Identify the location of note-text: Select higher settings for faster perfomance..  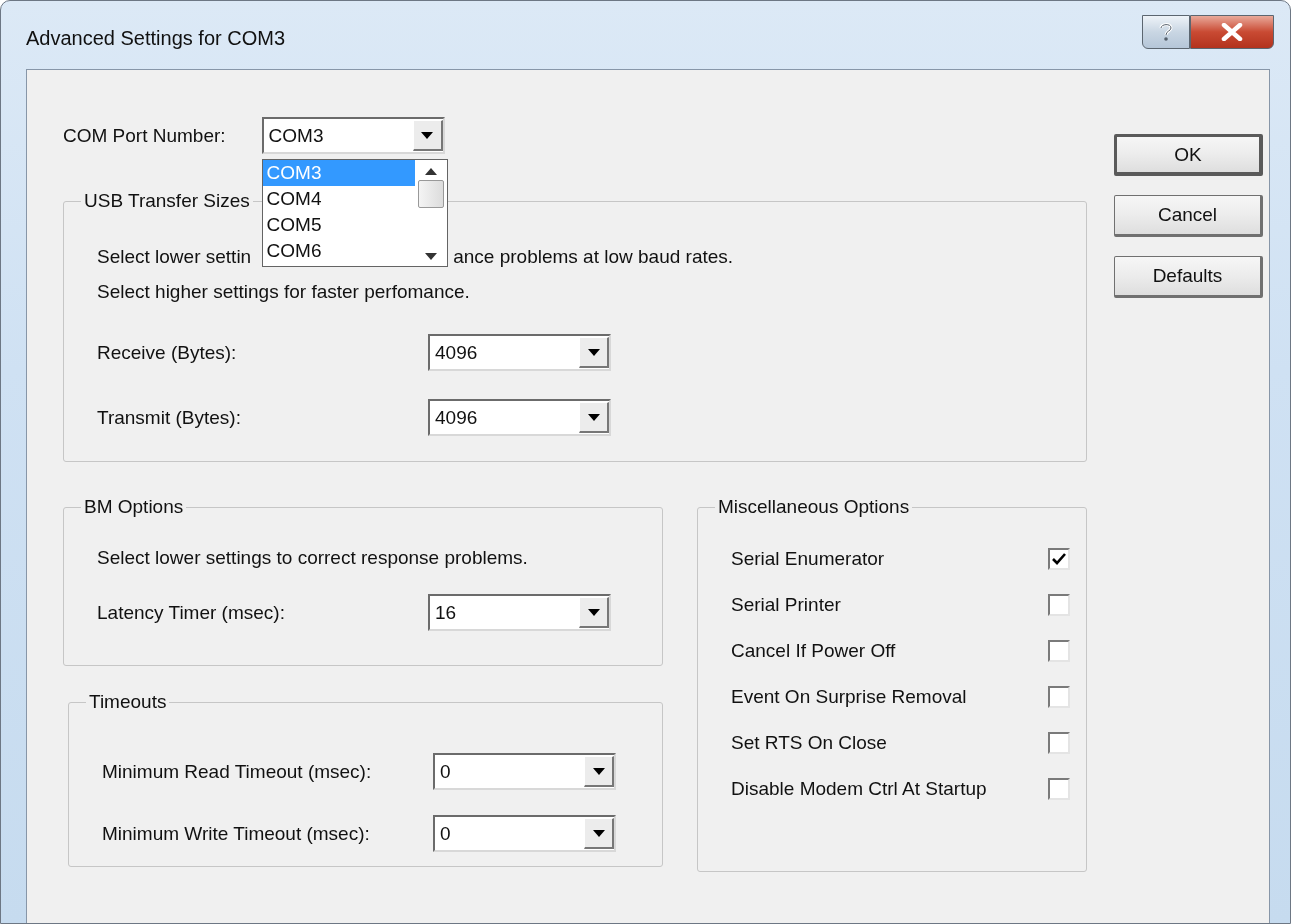
(284, 292).